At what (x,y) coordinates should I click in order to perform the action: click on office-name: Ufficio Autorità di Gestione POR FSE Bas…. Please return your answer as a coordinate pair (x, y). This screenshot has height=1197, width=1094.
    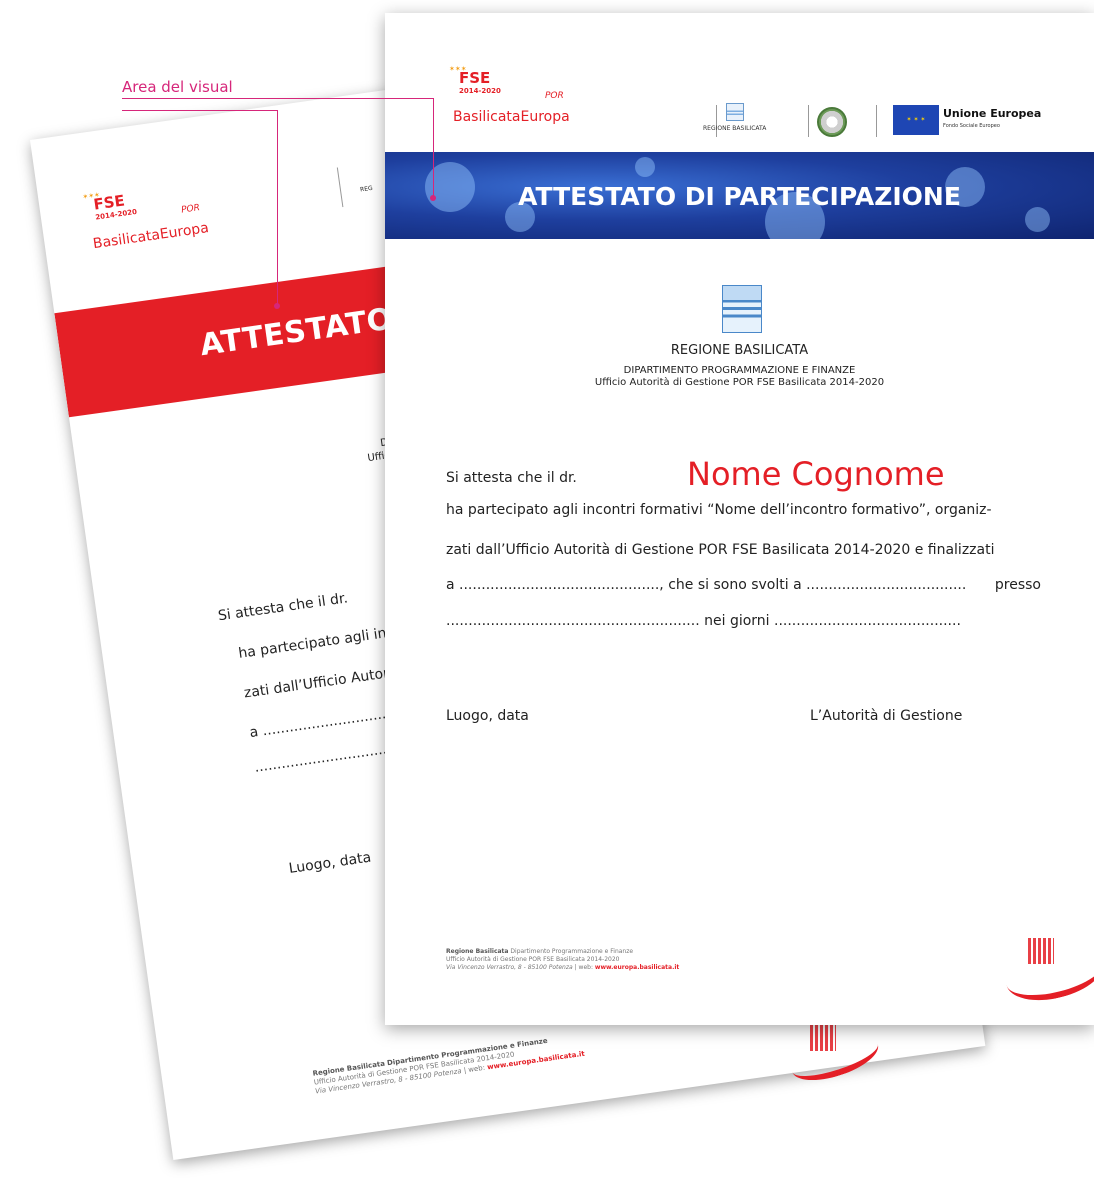
    Looking at the image, I should click on (739, 382).